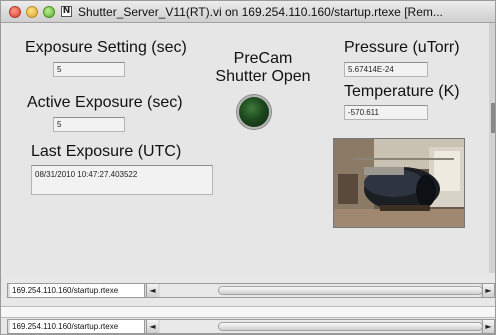 The height and width of the screenshot is (335, 499). I want to click on status-bar-2: 169.254.110.160/startup.rtexe ◄ ►, so click(251, 326).